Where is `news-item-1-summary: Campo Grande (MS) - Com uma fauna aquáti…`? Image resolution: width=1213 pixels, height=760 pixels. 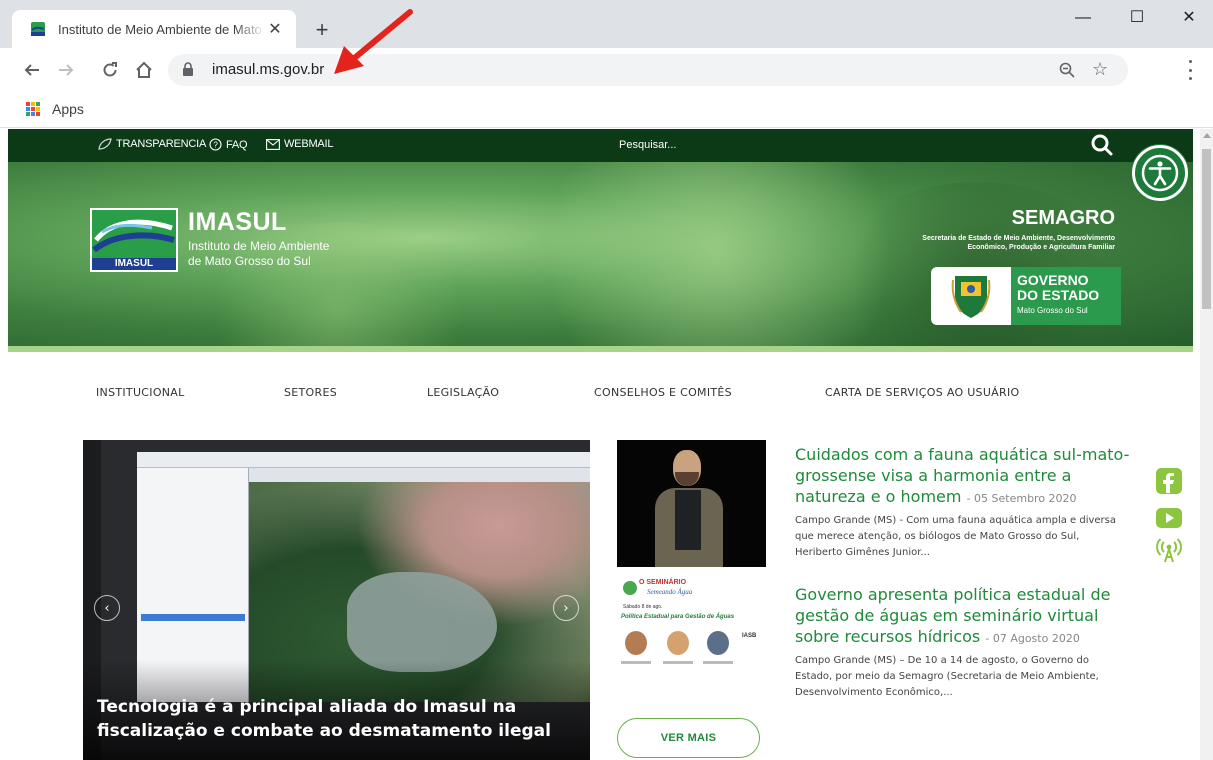 news-item-1-summary: Campo Grande (MS) - Com uma fauna aquáti… is located at coordinates (956, 536).